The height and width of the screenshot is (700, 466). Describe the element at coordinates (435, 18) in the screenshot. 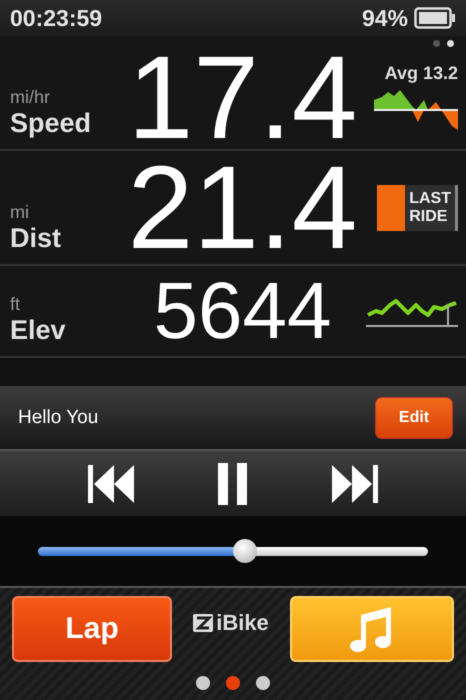

I see `battery-icon` at that location.